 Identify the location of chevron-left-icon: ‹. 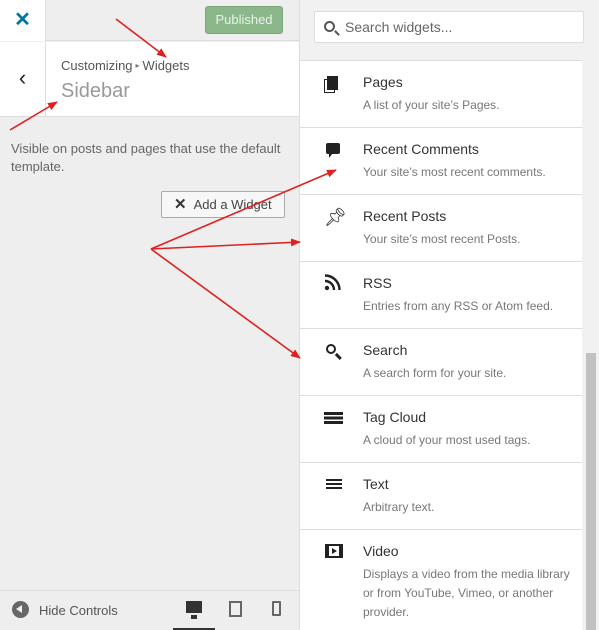
(22, 77).